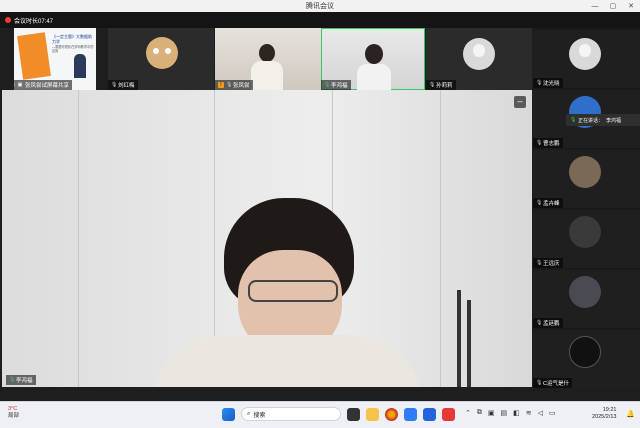 This screenshot has width=640, height=428. I want to click on browser-icon, so click(391, 414).